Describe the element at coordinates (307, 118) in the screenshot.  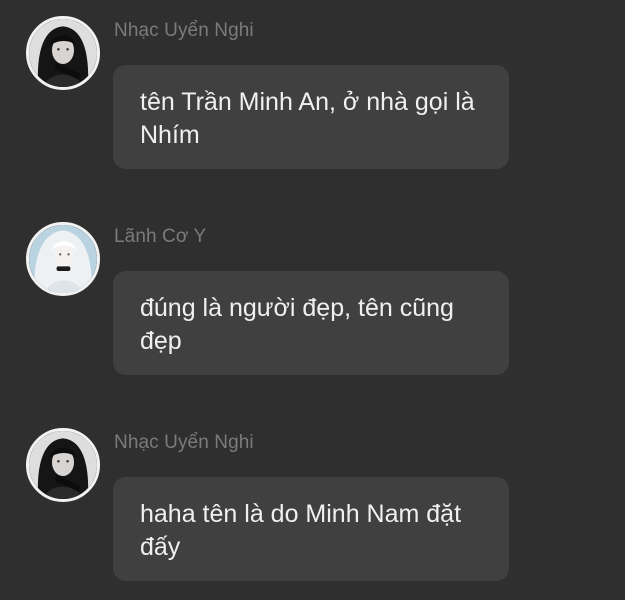
I see `message-text: tên Trần Minh An, ở nhà gọi là Nhím` at that location.